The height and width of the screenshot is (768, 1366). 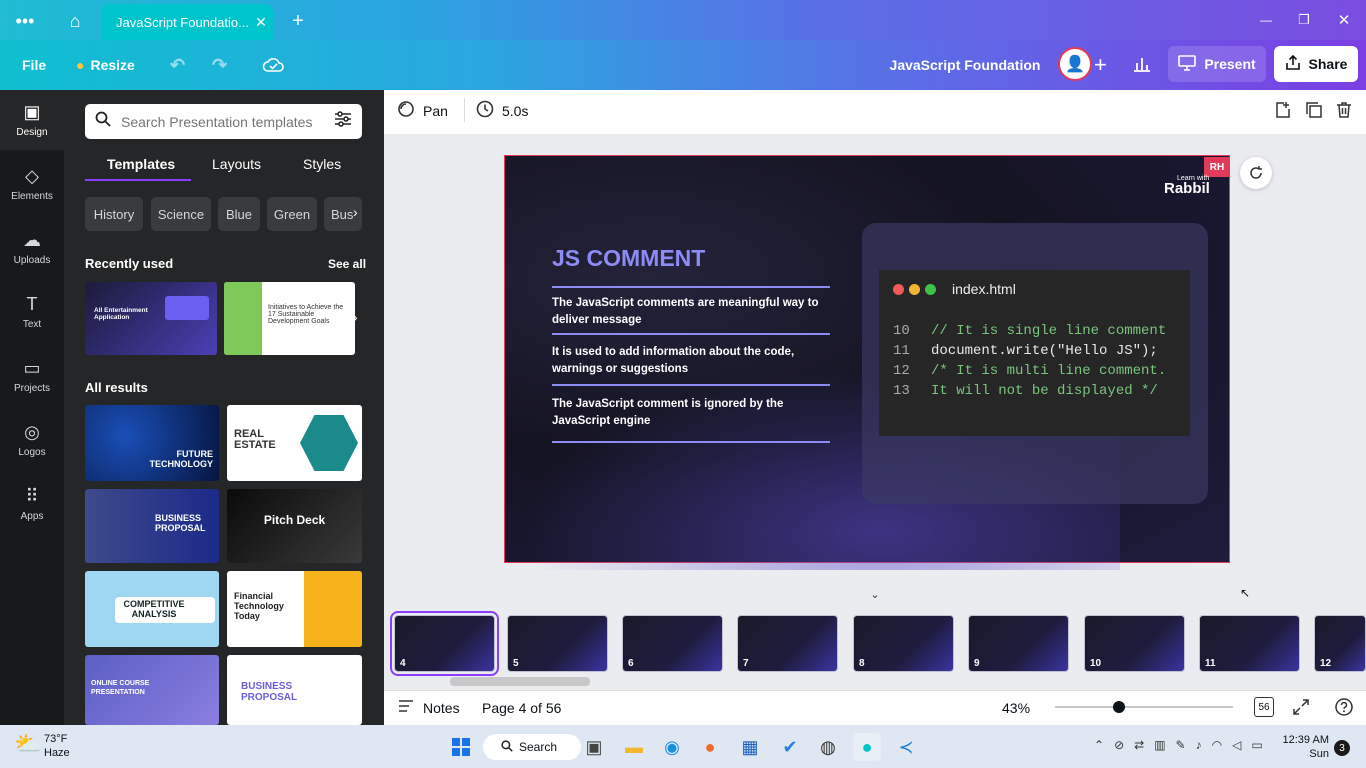 What do you see at coordinates (672, 643) in the screenshot?
I see `page-thumbnail: 6` at bounding box center [672, 643].